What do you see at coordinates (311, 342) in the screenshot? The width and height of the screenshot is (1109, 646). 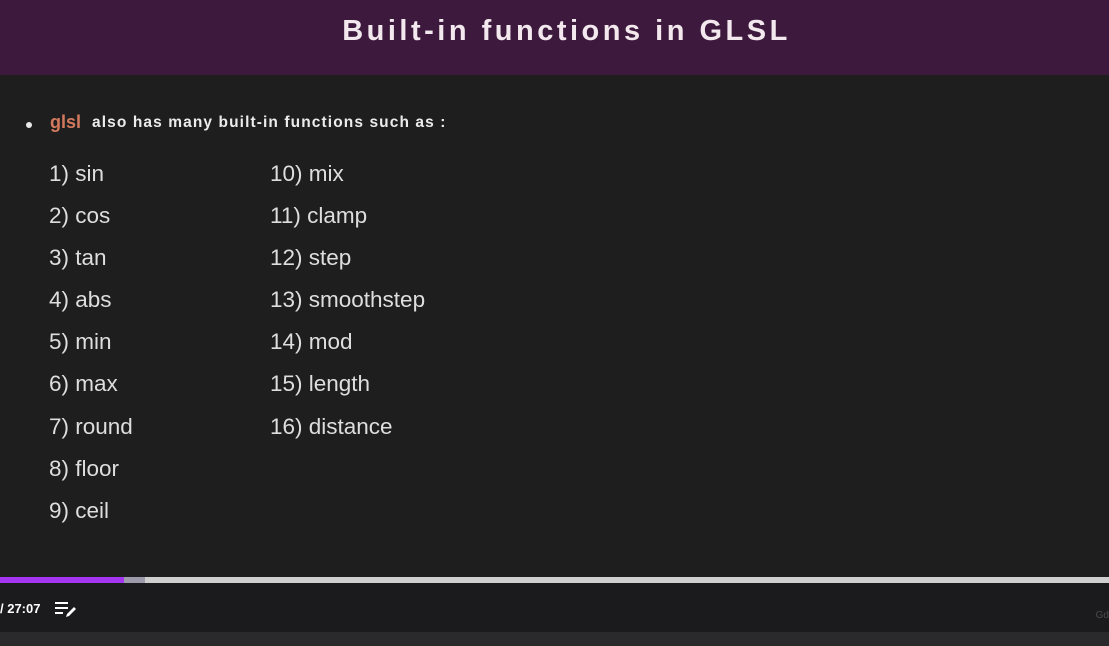 I see `function-item: 14) mod` at bounding box center [311, 342].